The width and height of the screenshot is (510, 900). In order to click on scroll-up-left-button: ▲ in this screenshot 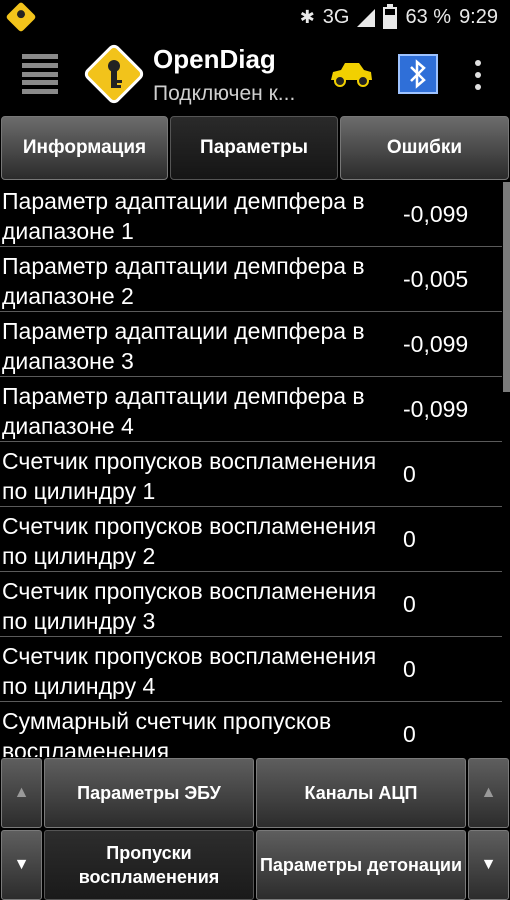, I will do `click(21, 793)`.